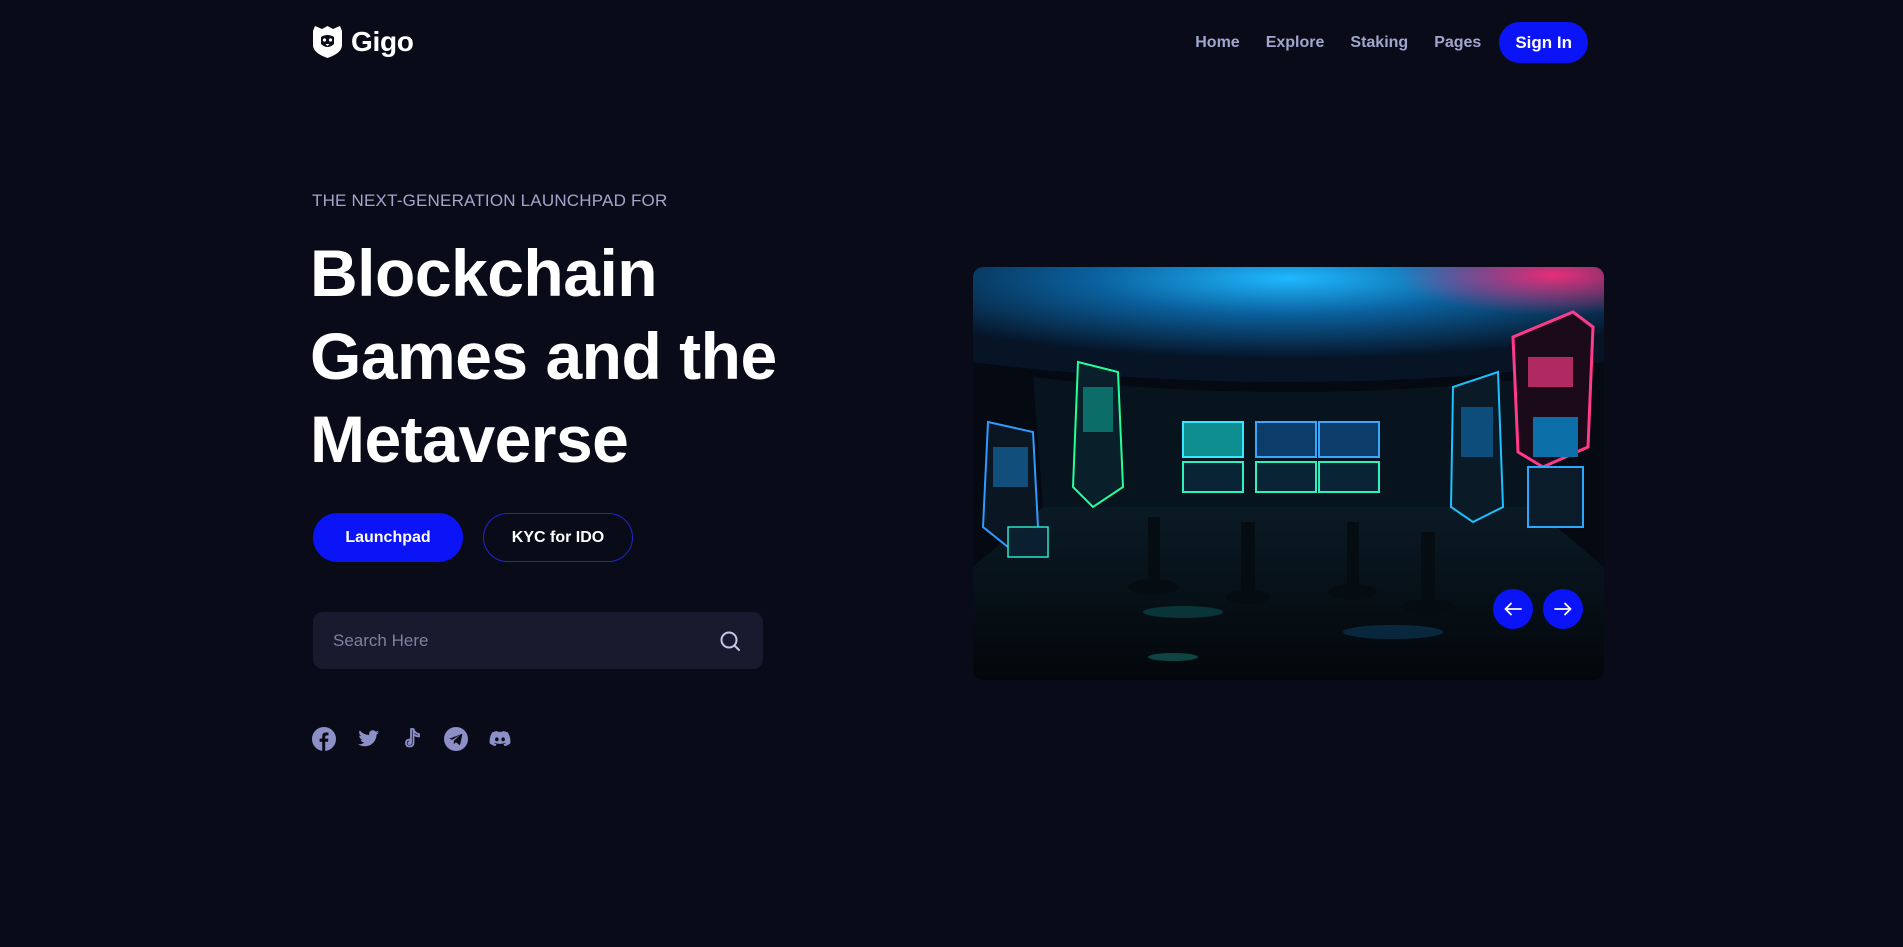 This screenshot has height=947, width=1903. I want to click on nav-pages: Pages, so click(1457, 43).